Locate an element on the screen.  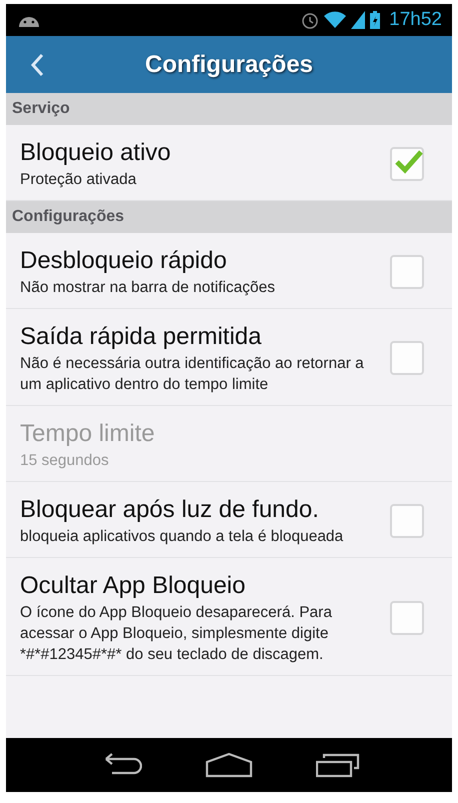
wifi-icon is located at coordinates (335, 20).